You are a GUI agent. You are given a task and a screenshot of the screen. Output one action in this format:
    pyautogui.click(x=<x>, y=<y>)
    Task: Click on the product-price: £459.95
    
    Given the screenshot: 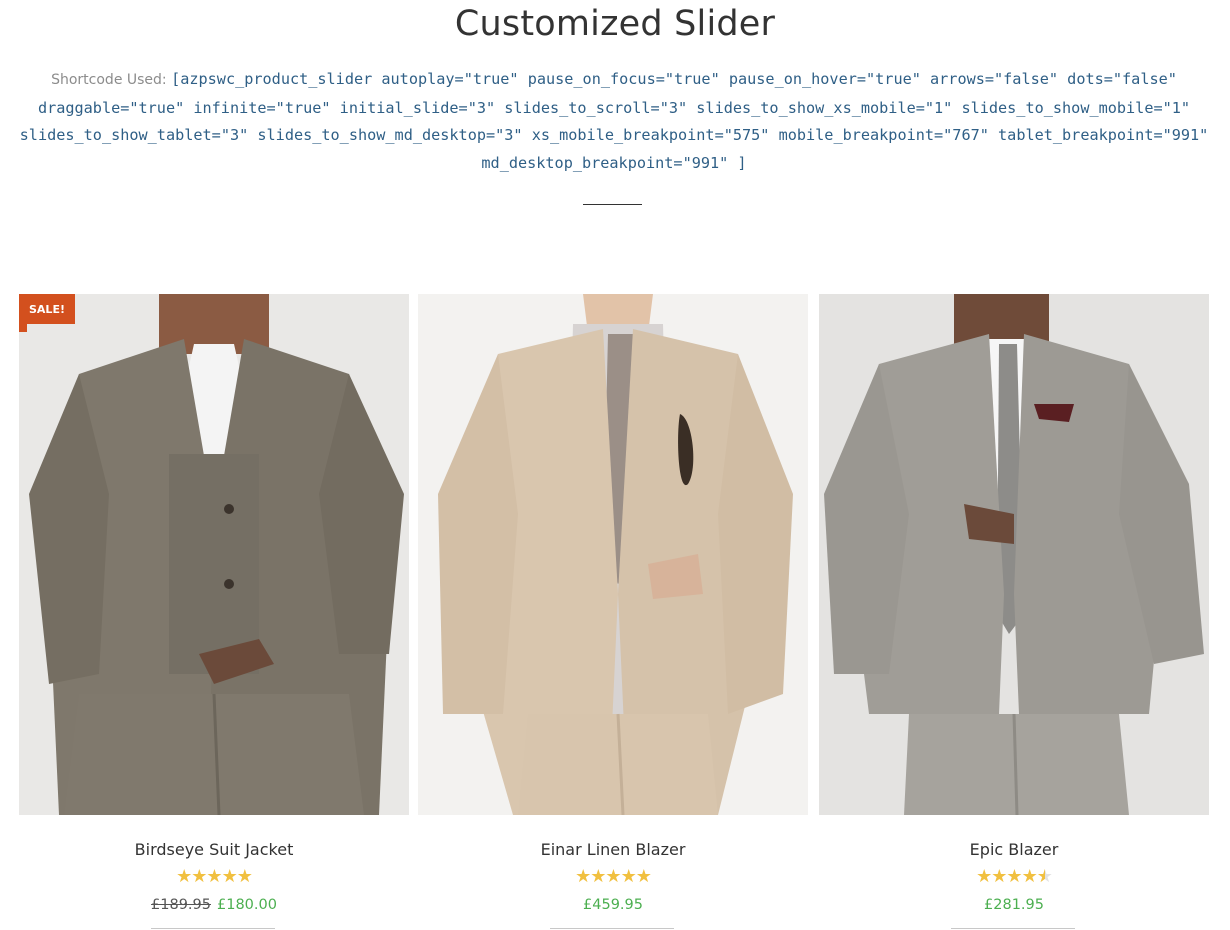 What is the action you would take?
    pyautogui.click(x=613, y=905)
    